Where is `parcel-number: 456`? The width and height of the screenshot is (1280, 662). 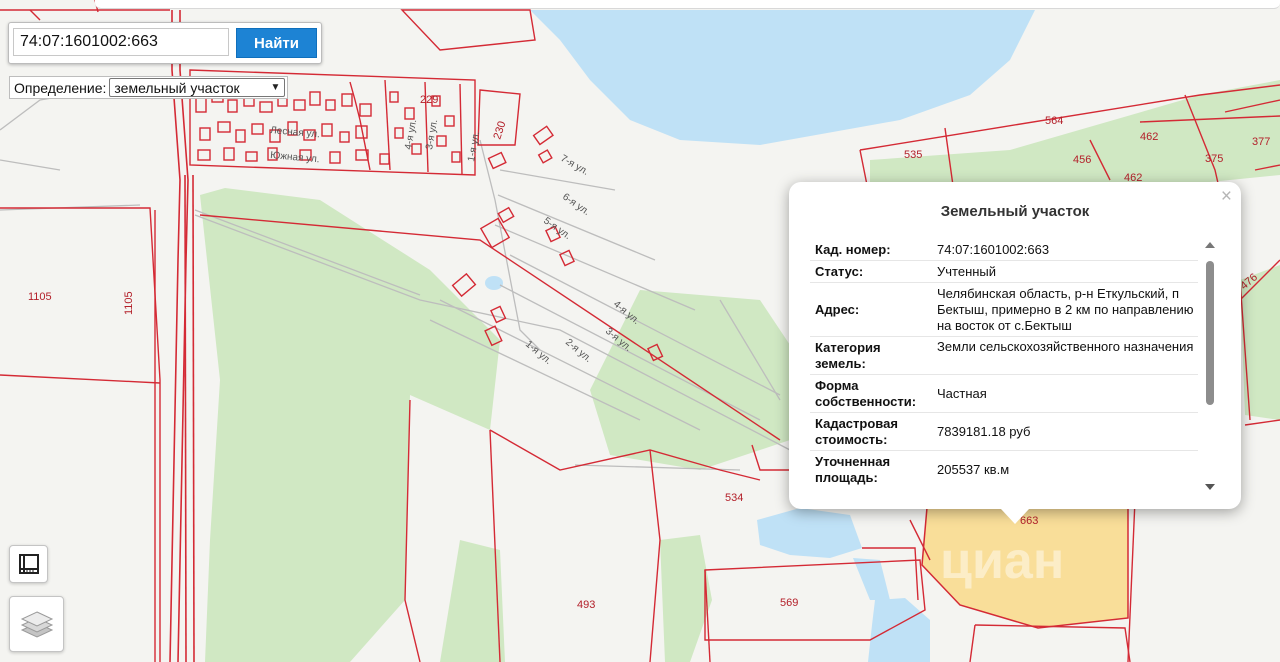 parcel-number: 456 is located at coordinates (1082, 160).